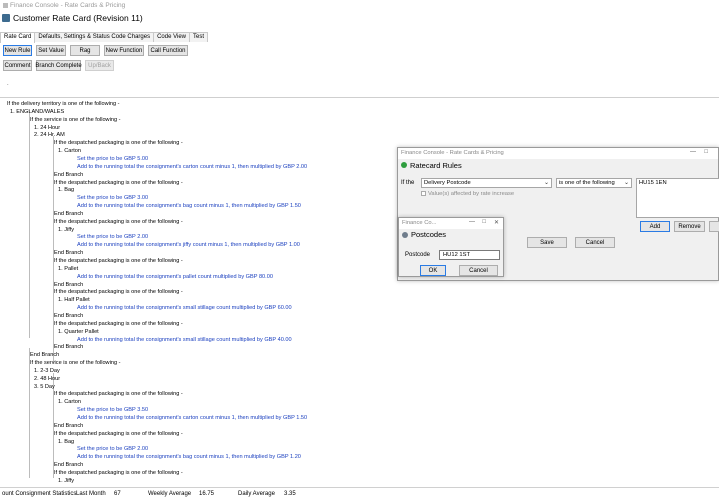 The width and height of the screenshot is (719, 500). Describe the element at coordinates (124, 50) in the screenshot. I see `new-function-button: New Function` at that location.